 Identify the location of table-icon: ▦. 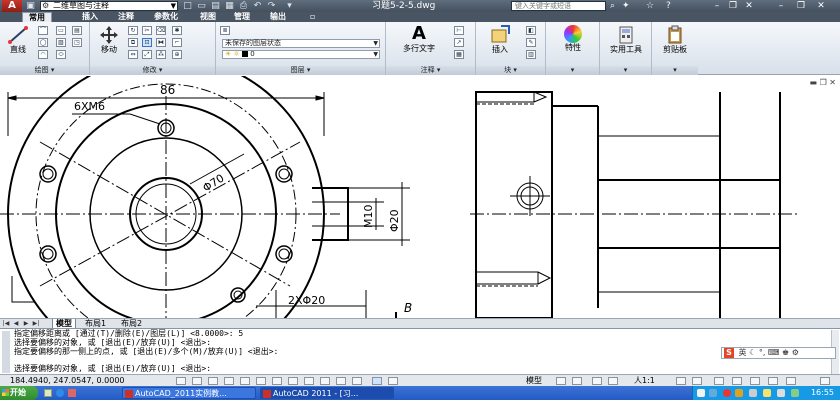
(459, 54).